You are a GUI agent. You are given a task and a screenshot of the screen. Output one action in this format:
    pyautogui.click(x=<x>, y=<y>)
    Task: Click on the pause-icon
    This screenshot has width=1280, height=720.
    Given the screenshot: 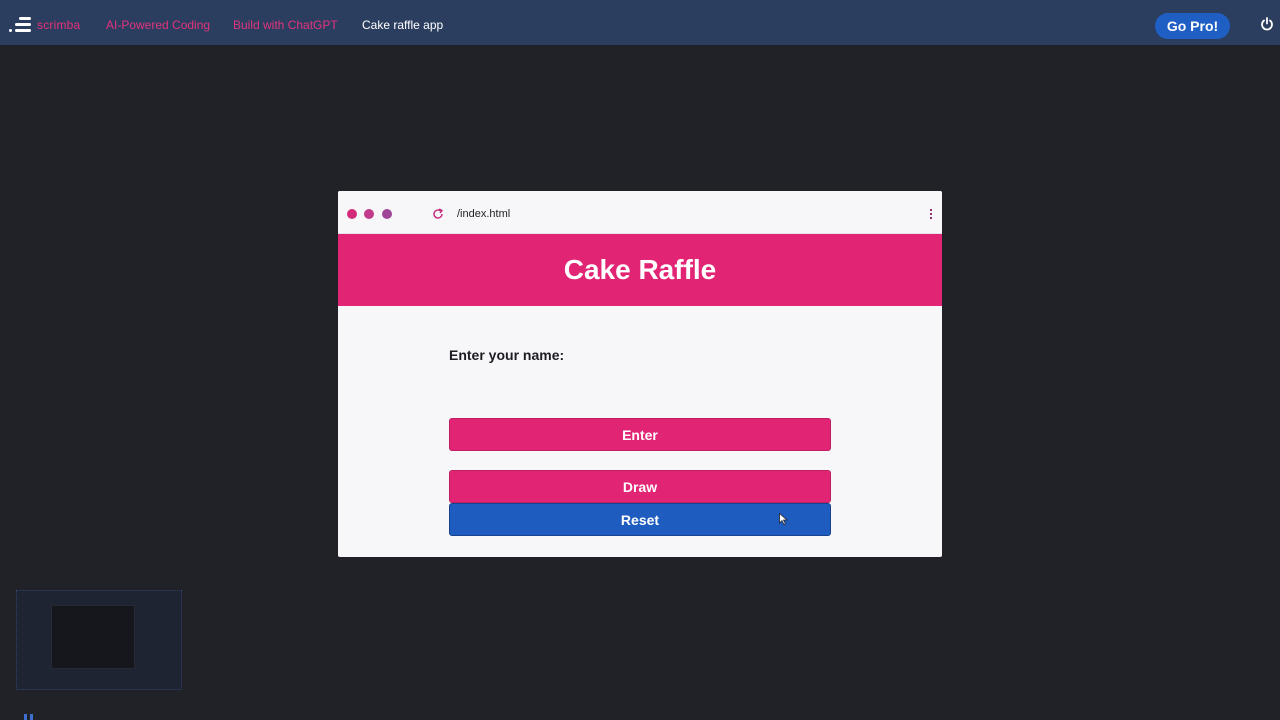 What is the action you would take?
    pyautogui.click(x=30, y=717)
    